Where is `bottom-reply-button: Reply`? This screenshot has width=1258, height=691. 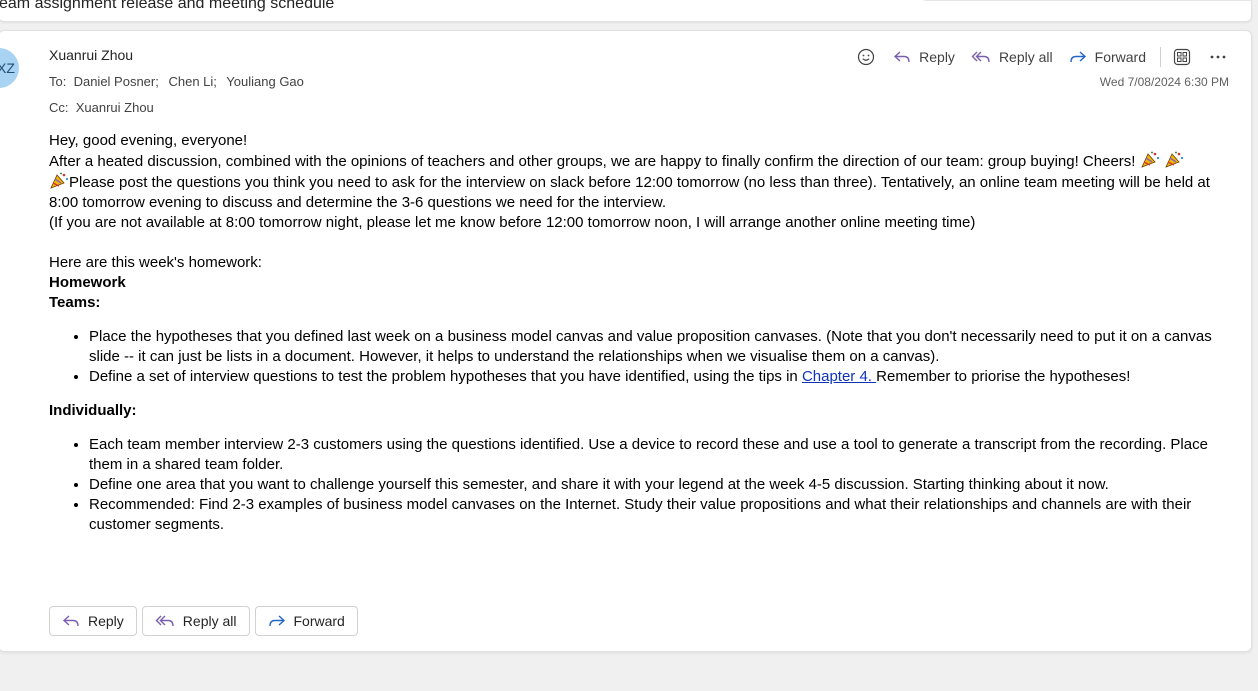 bottom-reply-button: Reply is located at coordinates (93, 621).